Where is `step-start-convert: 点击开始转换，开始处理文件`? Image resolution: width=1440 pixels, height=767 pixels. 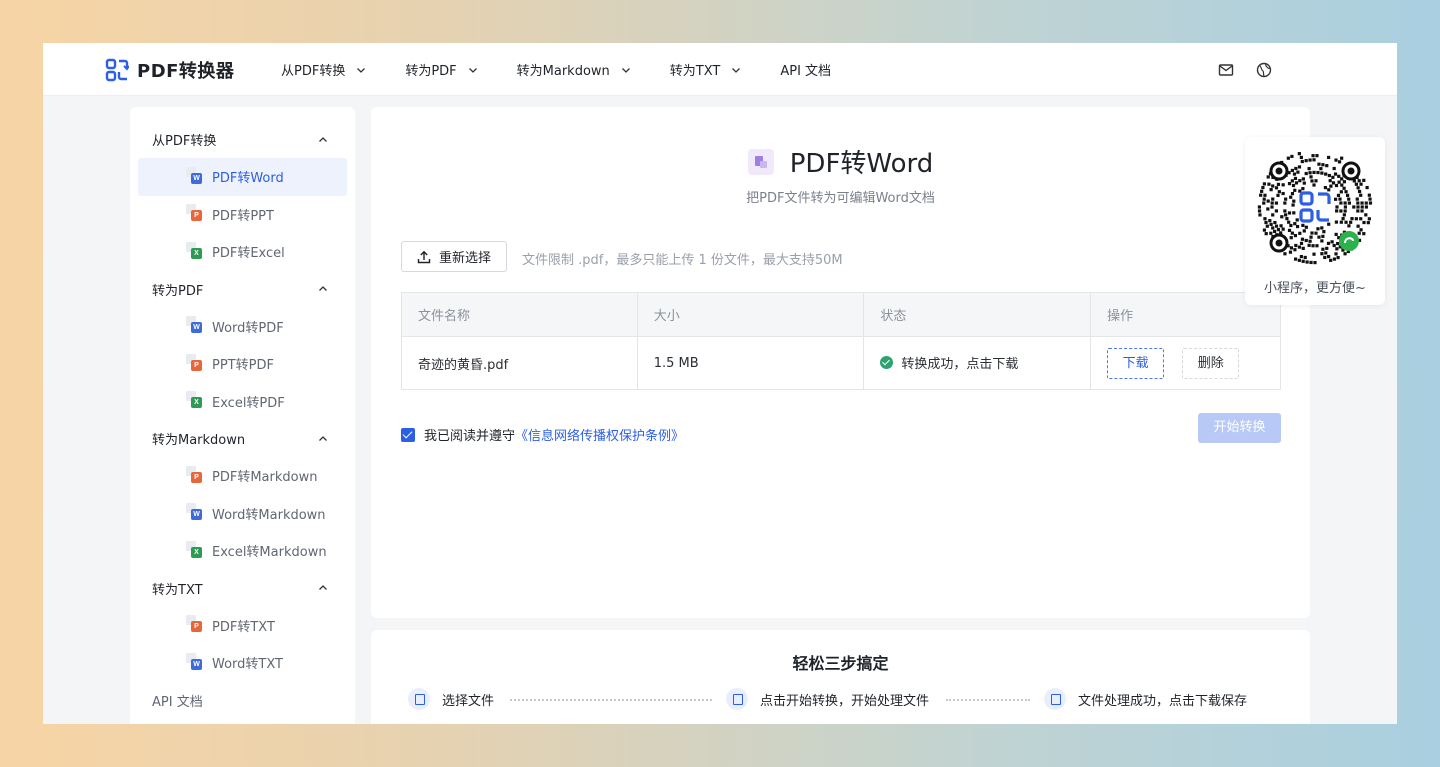
step-start-convert: 点击开始转换，开始处理文件 is located at coordinates (827, 699).